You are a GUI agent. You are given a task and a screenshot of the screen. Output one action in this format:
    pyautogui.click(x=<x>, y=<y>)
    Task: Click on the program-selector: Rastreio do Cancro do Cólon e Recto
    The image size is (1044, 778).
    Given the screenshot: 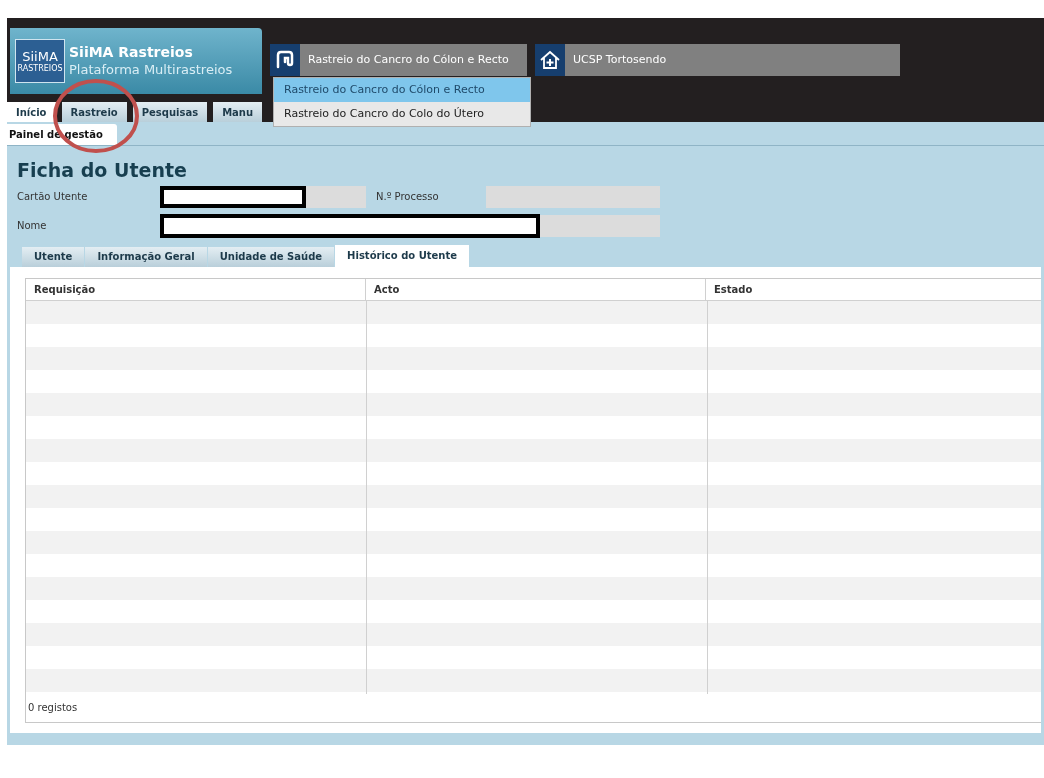 What is the action you would take?
    pyautogui.click(x=398, y=60)
    